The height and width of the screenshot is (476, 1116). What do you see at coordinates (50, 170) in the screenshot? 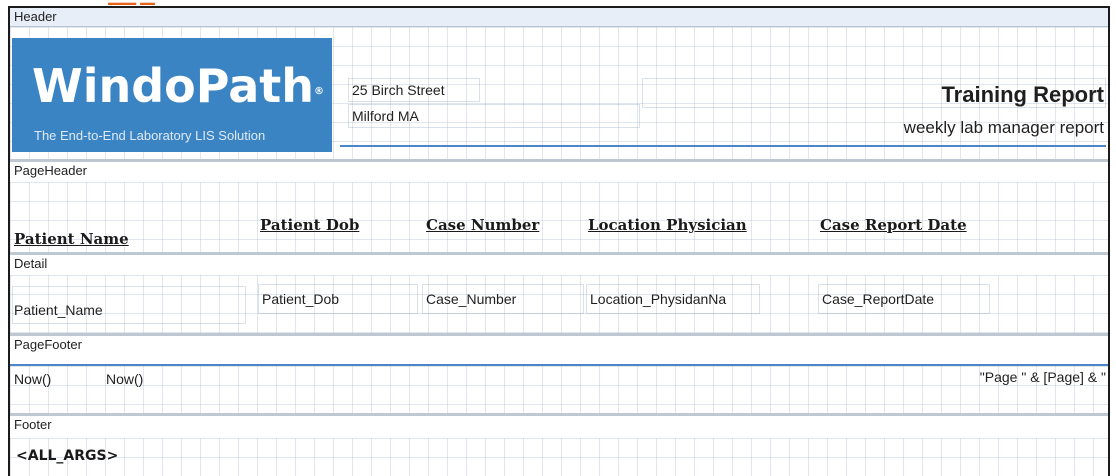
I see `section-label-pageheader: PageHeader` at bounding box center [50, 170].